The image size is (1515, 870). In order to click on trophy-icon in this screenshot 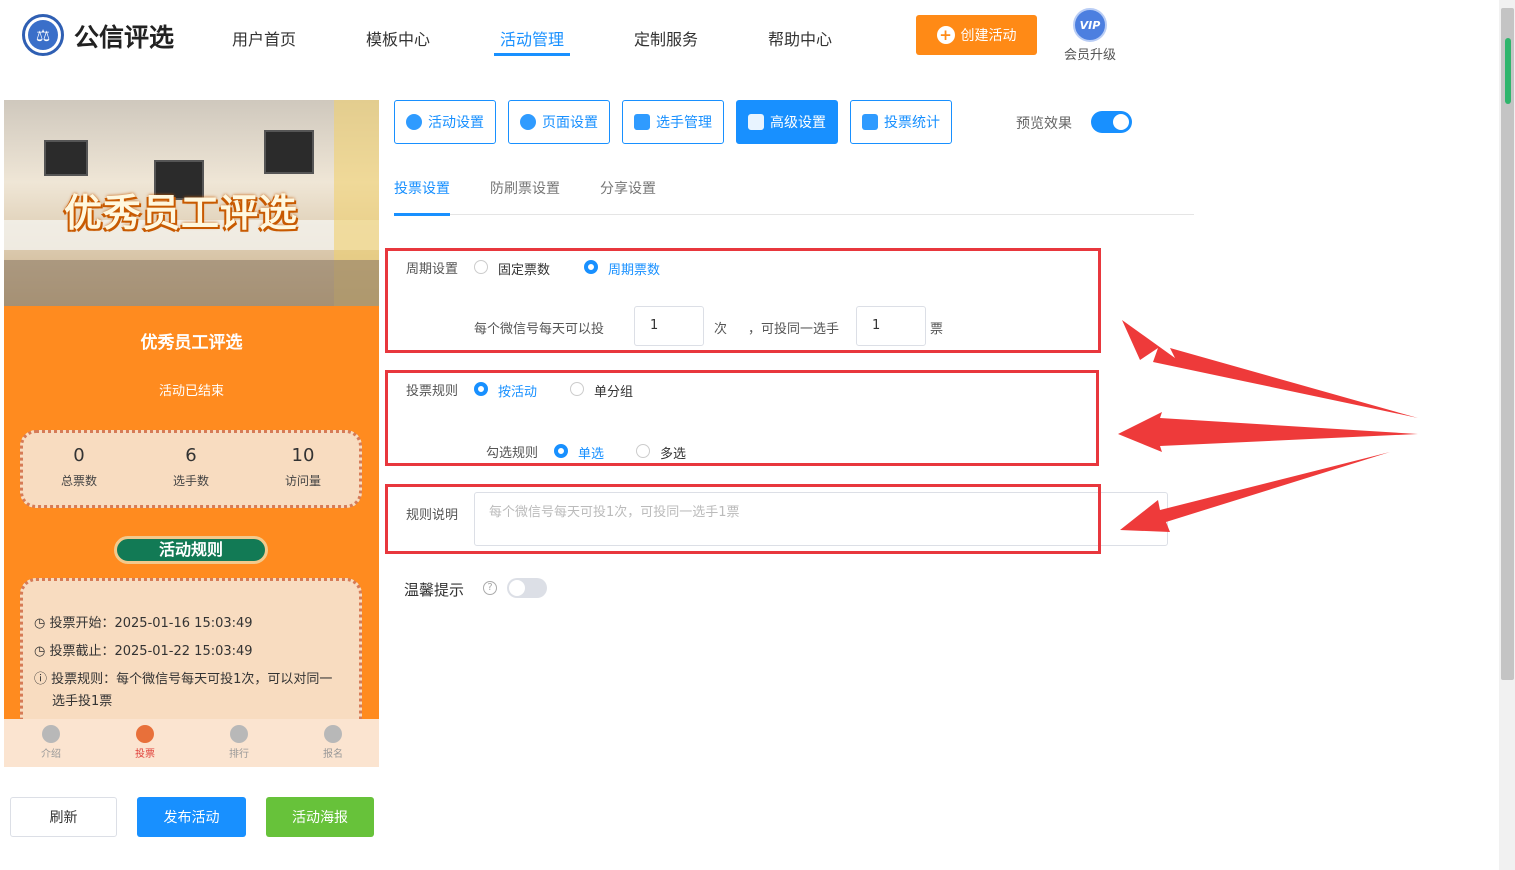, I will do `click(239, 734)`.